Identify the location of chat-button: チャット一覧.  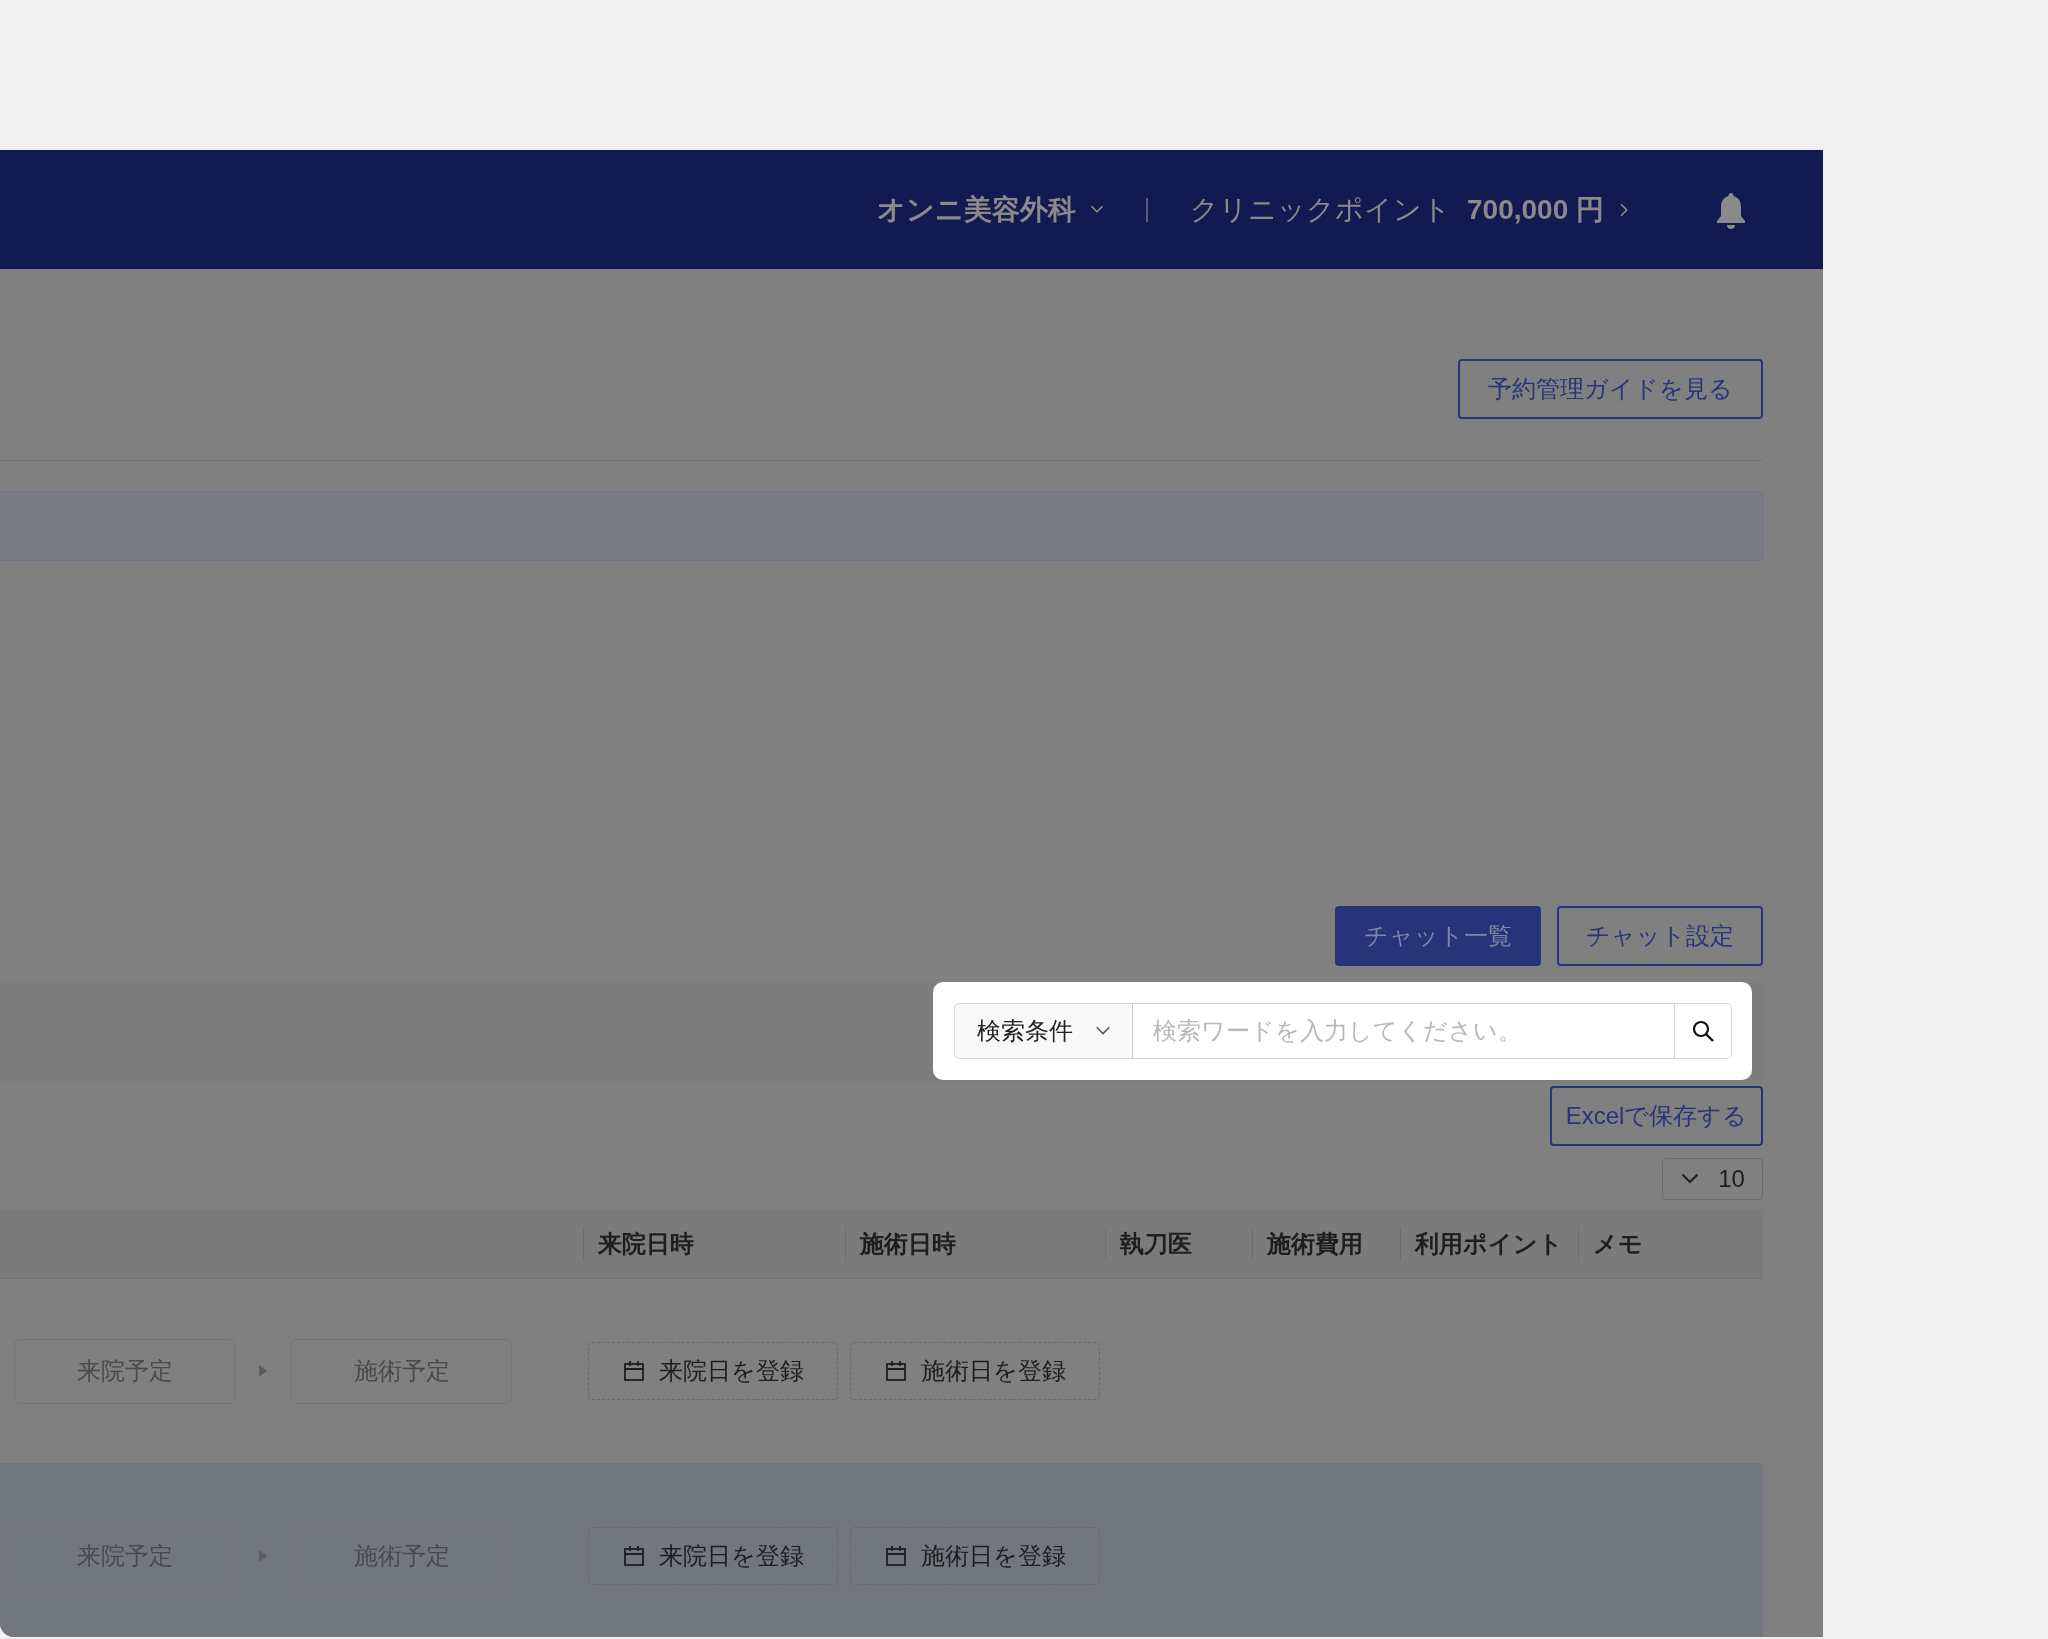
(1438, 936).